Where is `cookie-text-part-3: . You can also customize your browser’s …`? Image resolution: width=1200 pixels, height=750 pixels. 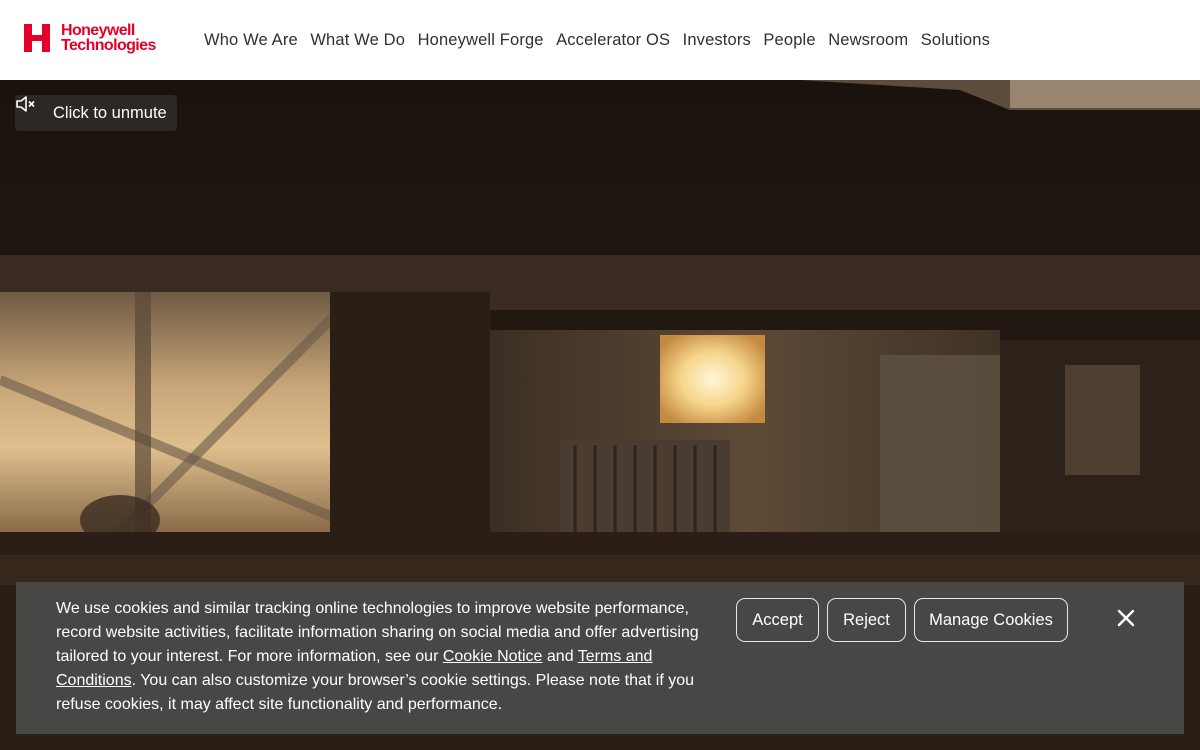
cookie-text-part-3: . You can also customize your browser’s … is located at coordinates (375, 692).